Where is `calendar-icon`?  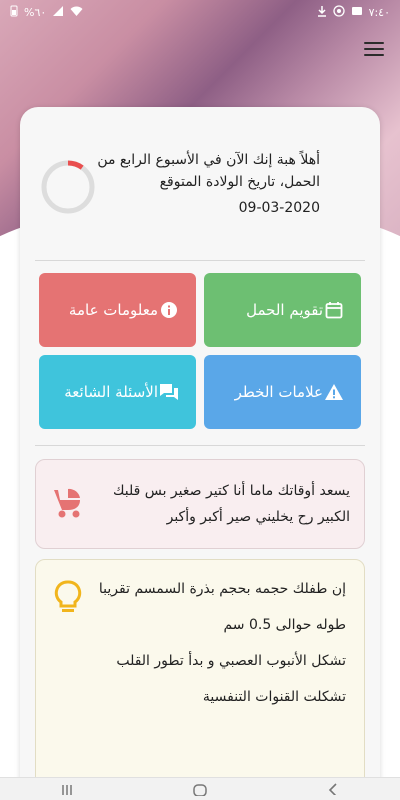
calendar-icon is located at coordinates (334, 310).